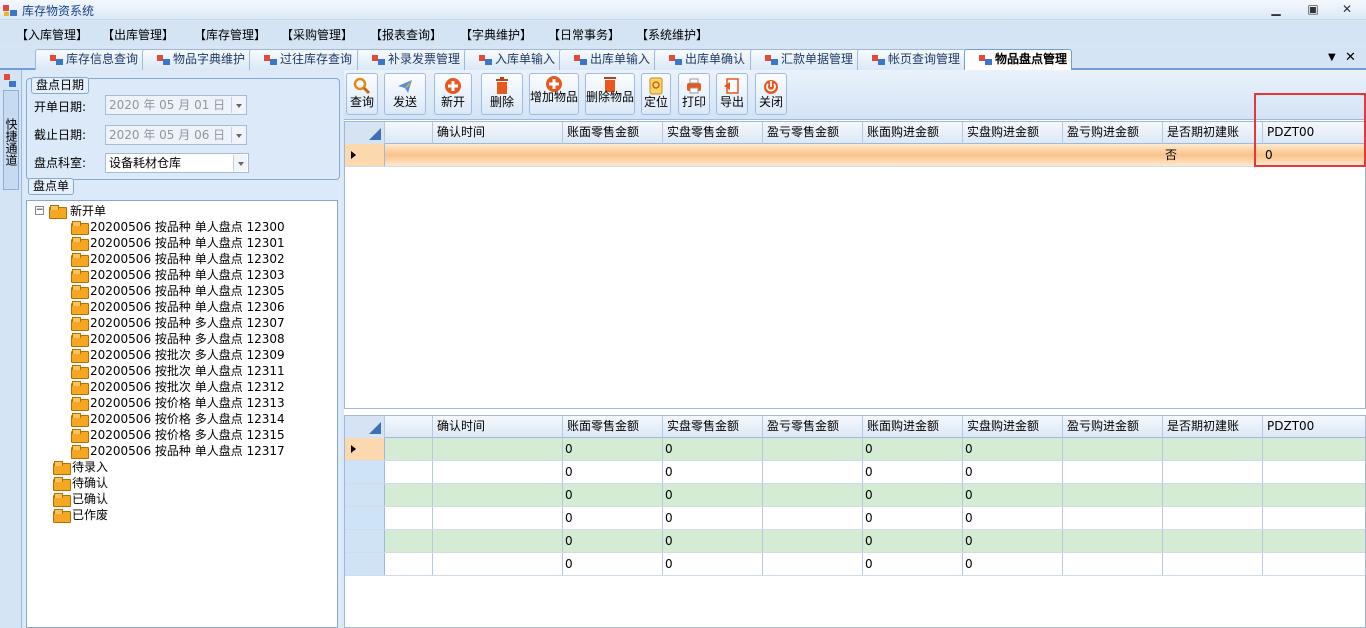  What do you see at coordinates (201, 291) in the screenshot?
I see `tree-item: 20200506 按品种 单人盘点 12305` at bounding box center [201, 291].